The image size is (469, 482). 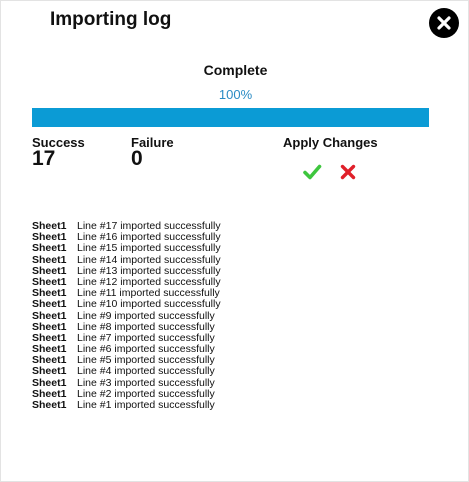 I want to click on log-entry-message: Line #9 imported successfully, so click(x=146, y=315).